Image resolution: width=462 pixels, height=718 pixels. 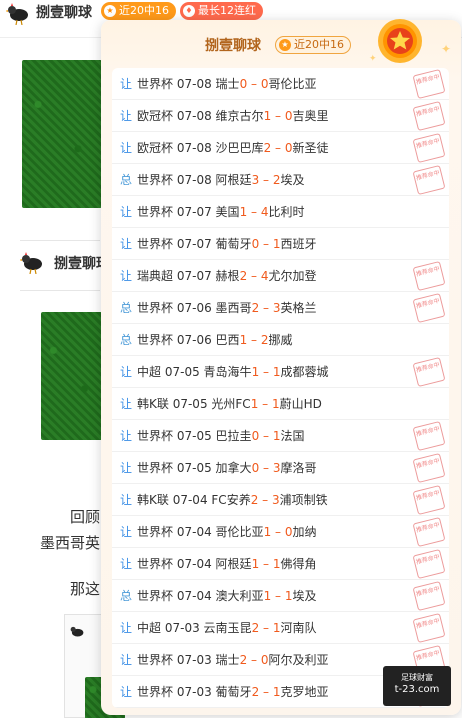 I want to click on list-item: 让世界杯 07-08 瑞士0 – 0哥伦比亚 推荐命中, so click(x=280, y=84).